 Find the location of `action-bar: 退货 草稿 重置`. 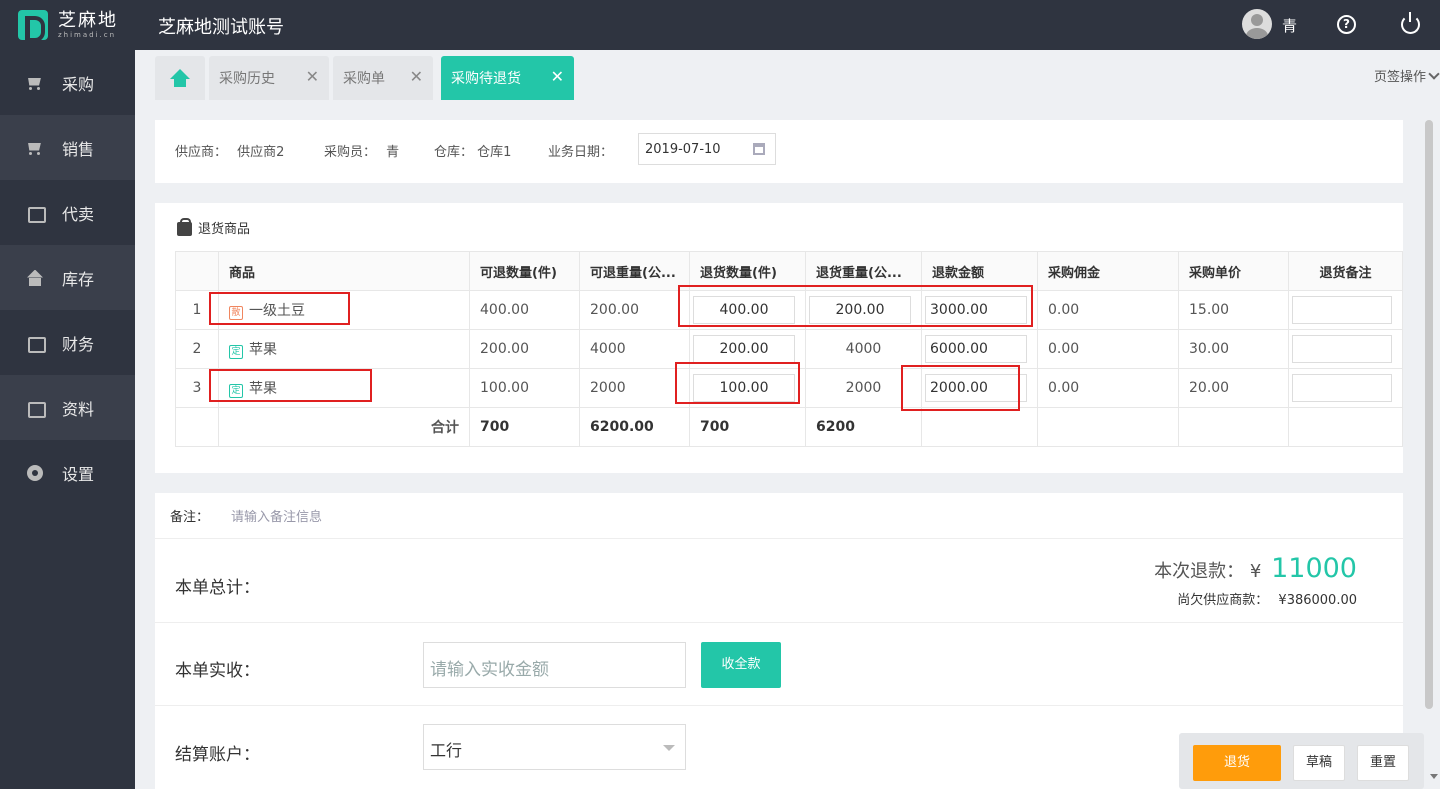

action-bar: 退货 草稿 重置 is located at coordinates (1301, 761).